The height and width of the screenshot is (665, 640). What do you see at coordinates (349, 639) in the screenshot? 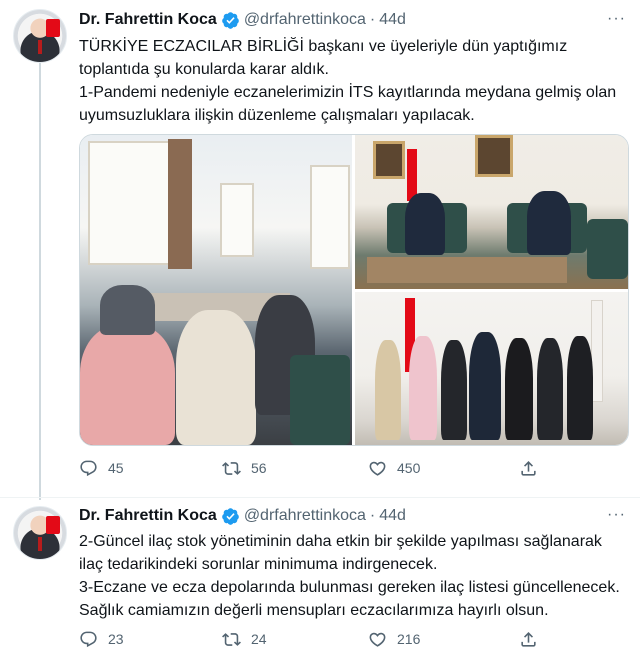
I see `tweet-actions: 23 24 216` at bounding box center [349, 639].